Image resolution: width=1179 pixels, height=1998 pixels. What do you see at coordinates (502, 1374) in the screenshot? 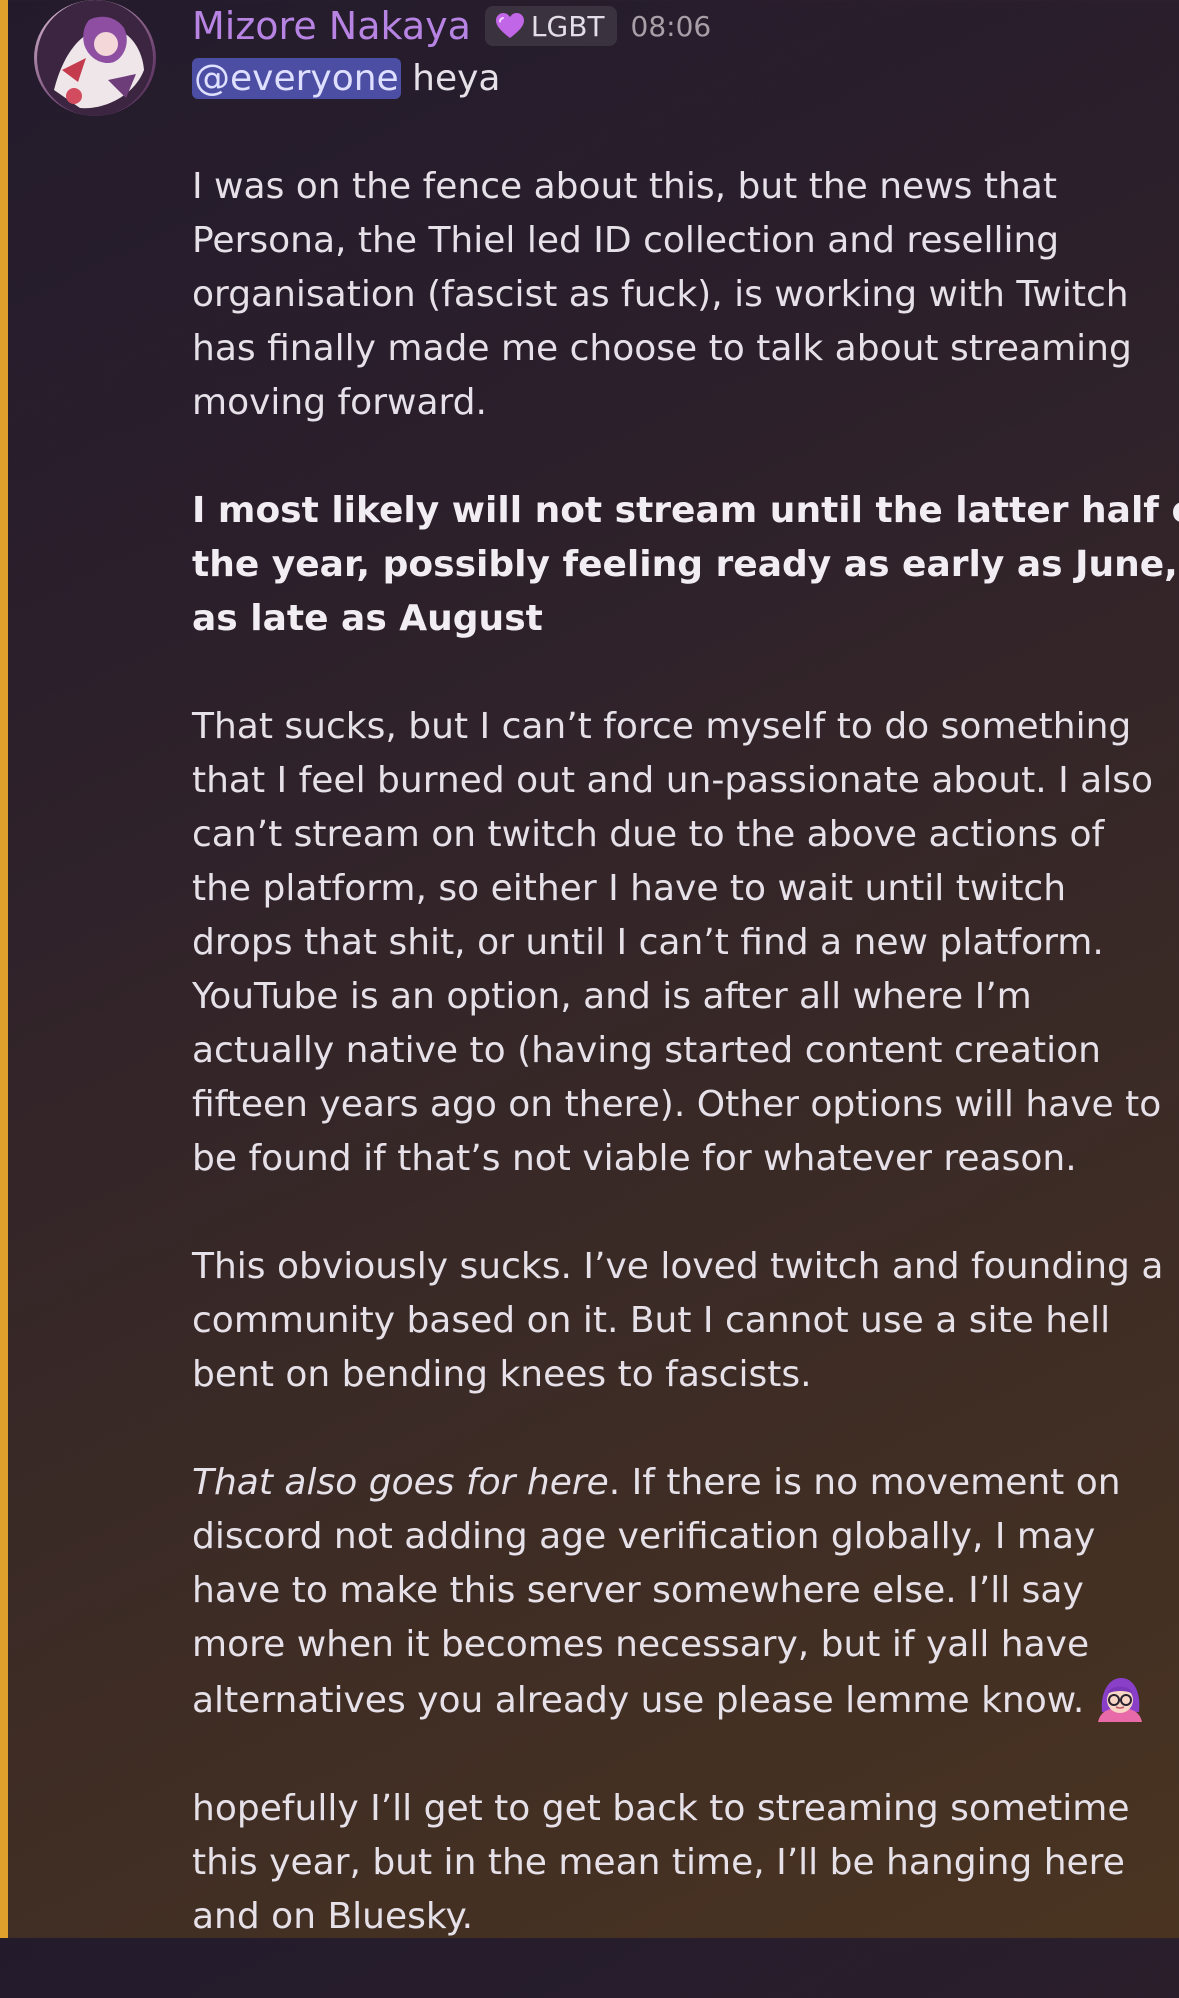
I see `paragraph-line: bent on bending knees to fascists.` at bounding box center [502, 1374].